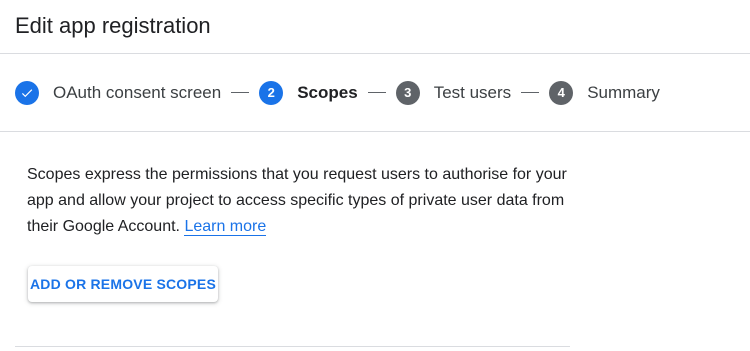 The image size is (750, 351). What do you see at coordinates (472, 92) in the screenshot?
I see `step-label: Test users` at bounding box center [472, 92].